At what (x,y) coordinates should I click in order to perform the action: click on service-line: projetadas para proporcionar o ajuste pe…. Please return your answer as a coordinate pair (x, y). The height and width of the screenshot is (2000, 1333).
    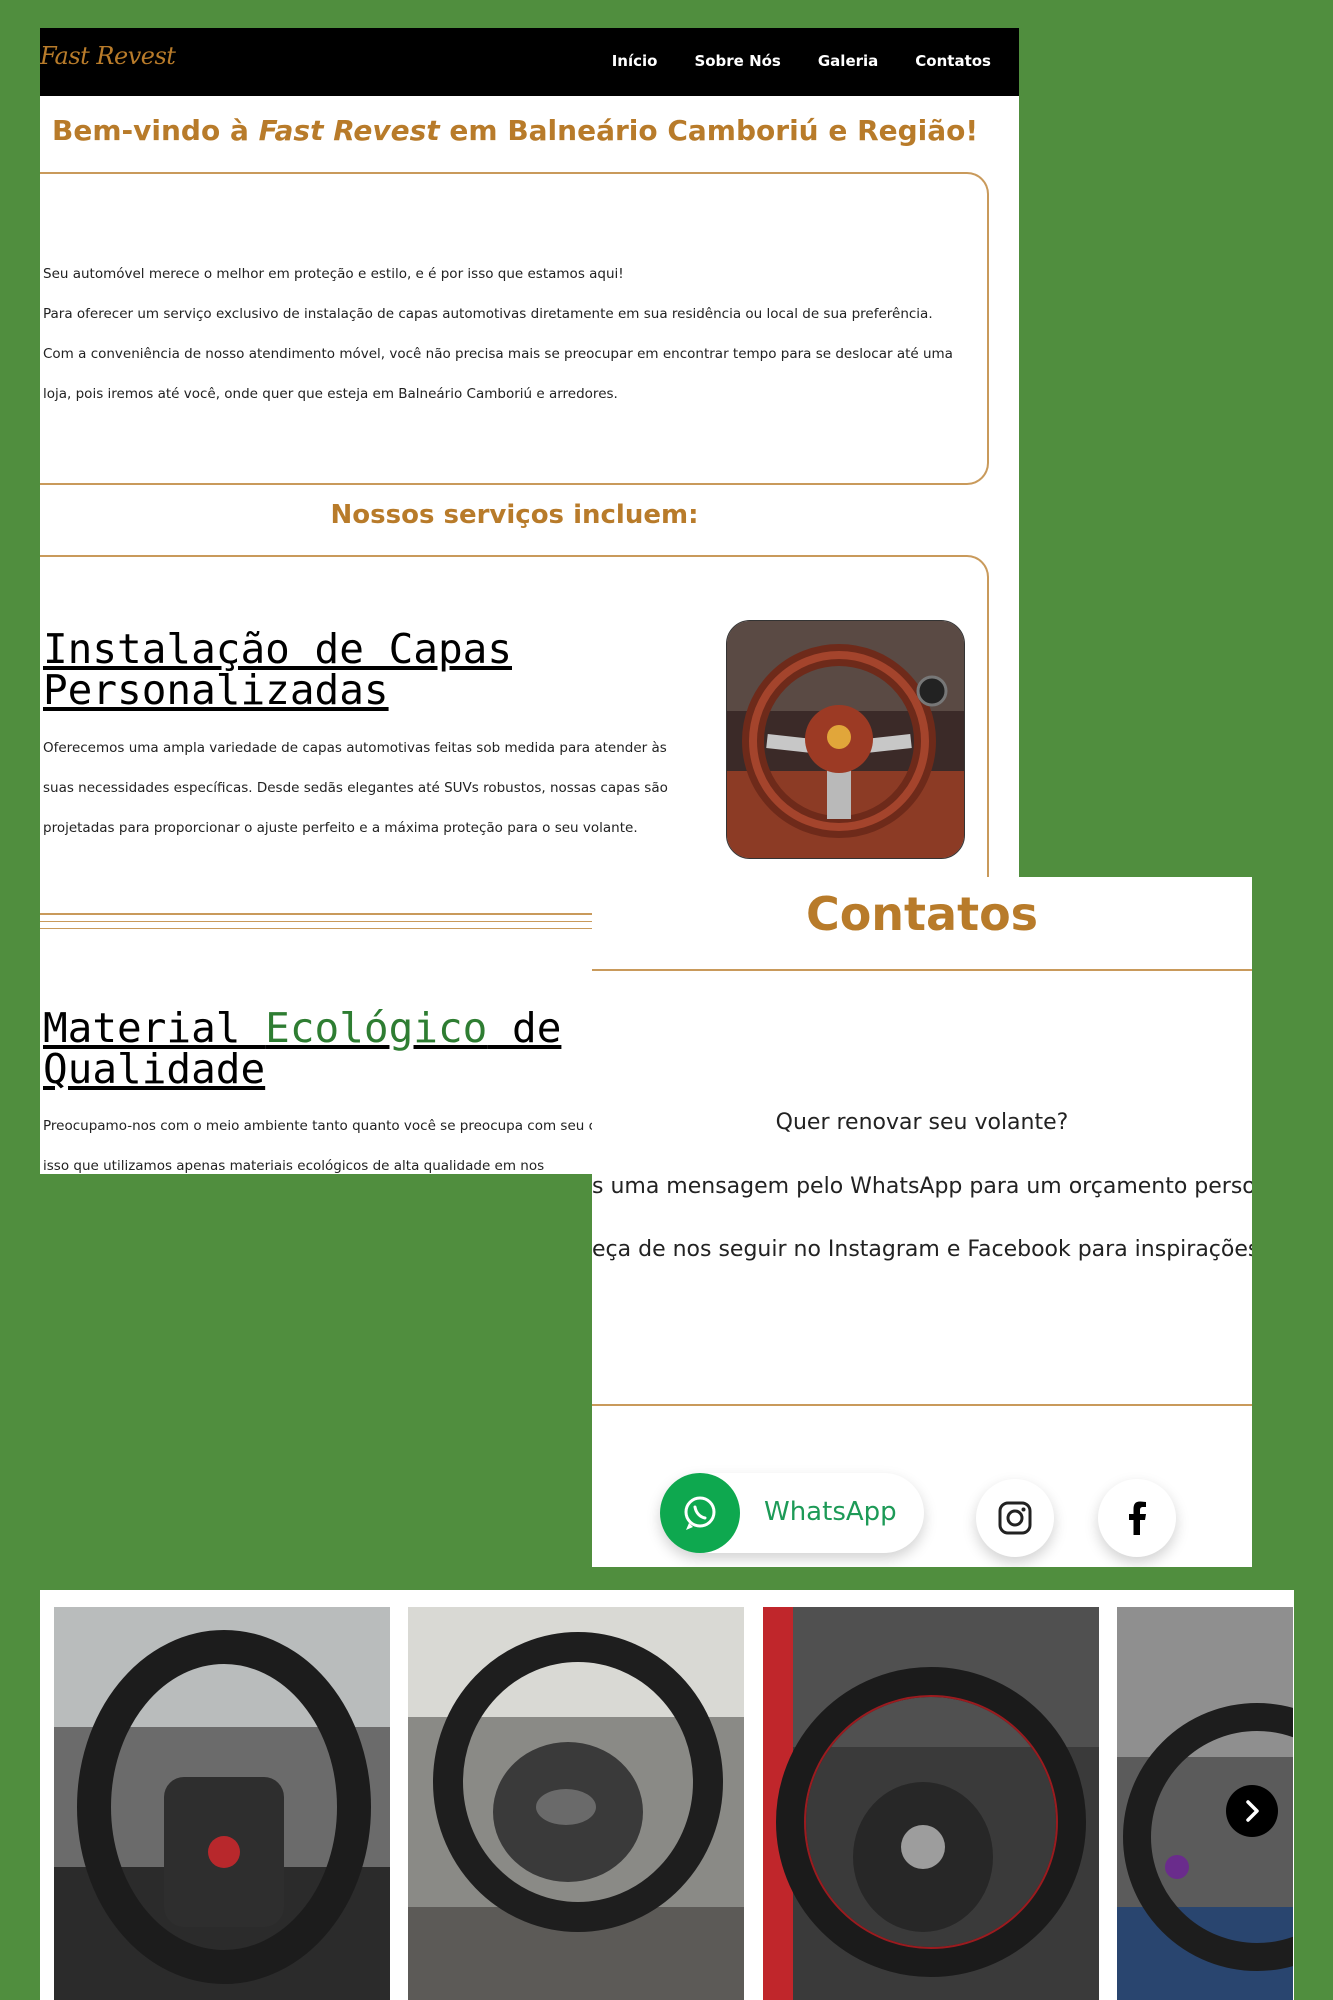
    Looking at the image, I should click on (340, 828).